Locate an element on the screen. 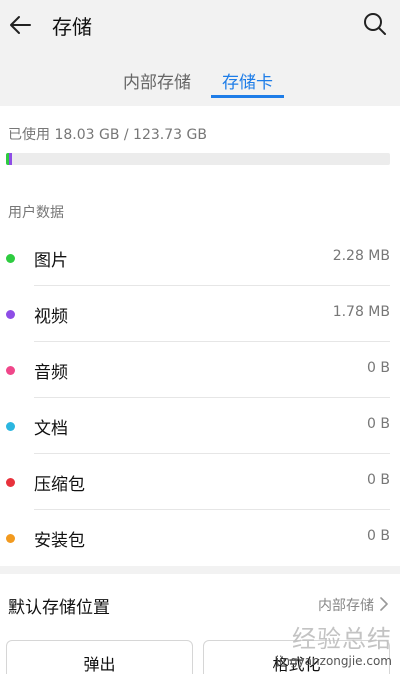 The height and width of the screenshot is (674, 400). default-storage-label: 默认存储位置 is located at coordinates (59, 608).